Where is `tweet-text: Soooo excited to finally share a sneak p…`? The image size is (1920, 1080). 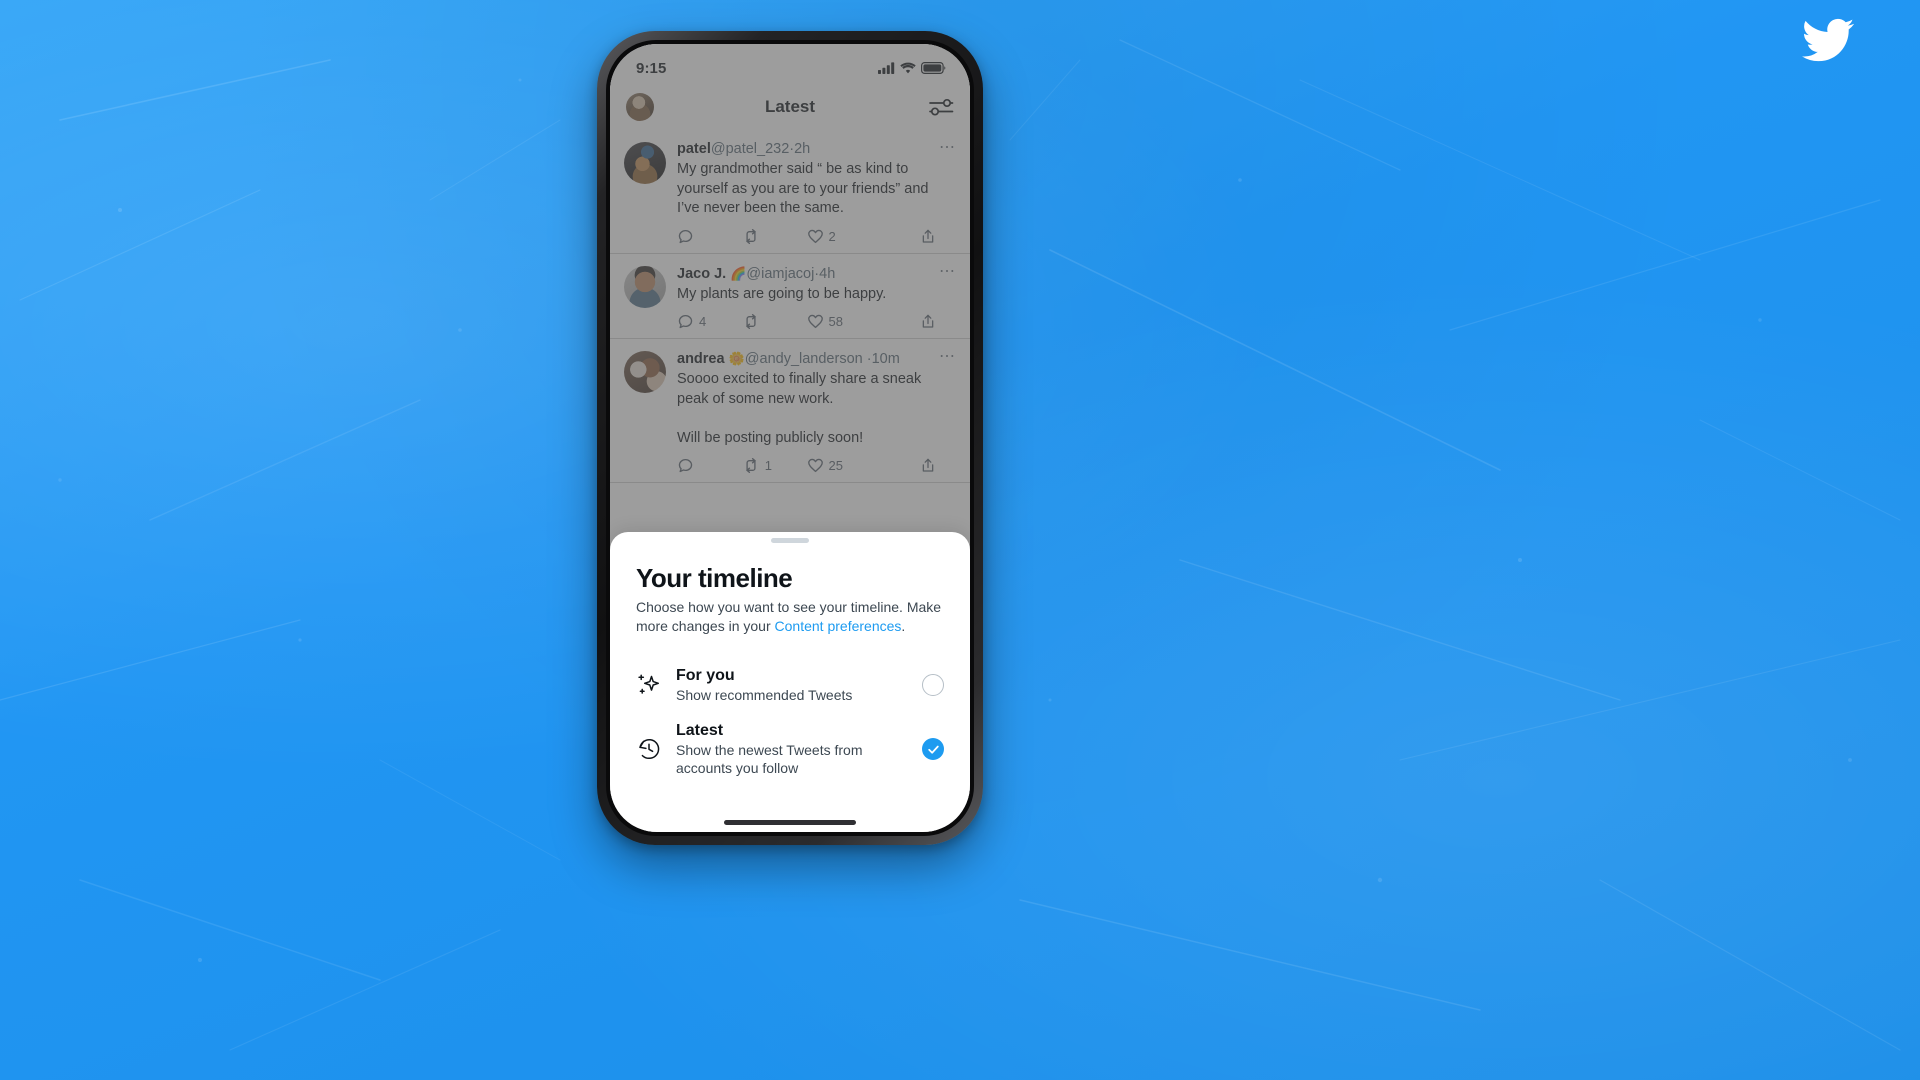 tweet-text: Soooo excited to finally share a sneak p… is located at coordinates (799, 408).